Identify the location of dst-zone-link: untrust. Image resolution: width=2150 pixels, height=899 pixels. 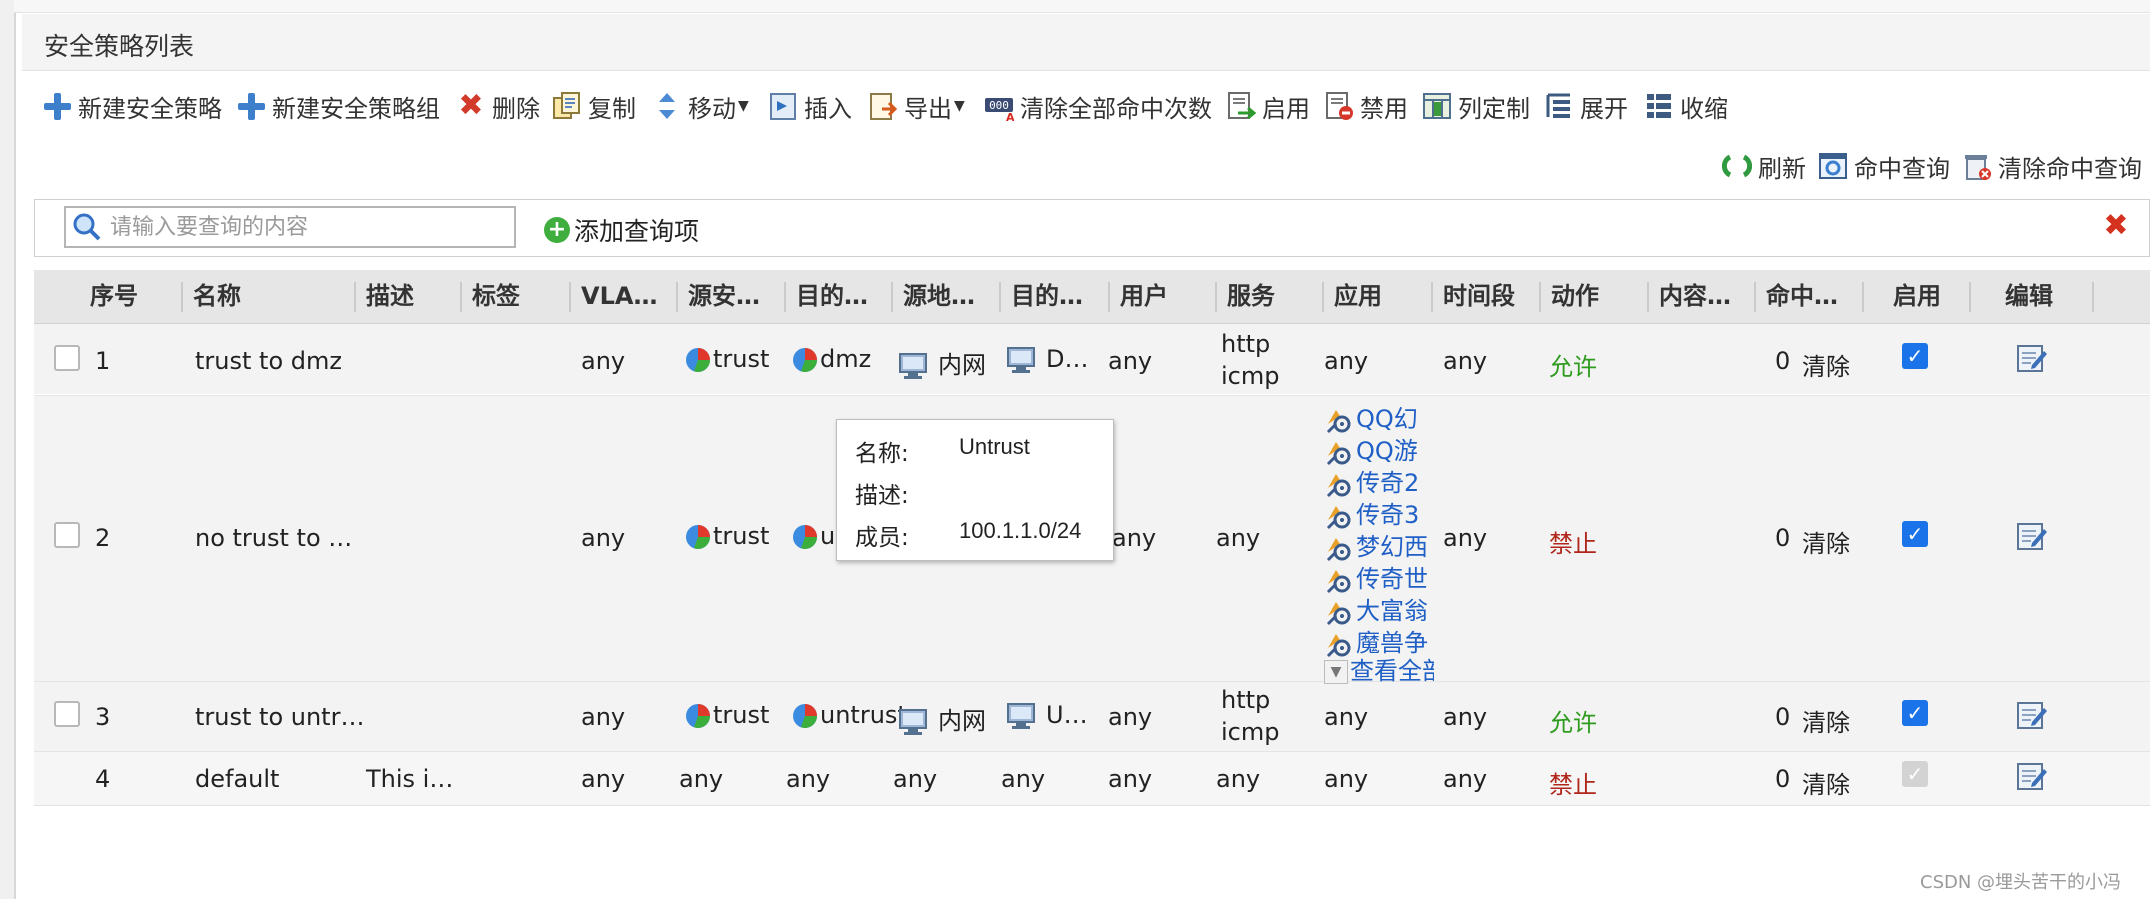
(849, 715).